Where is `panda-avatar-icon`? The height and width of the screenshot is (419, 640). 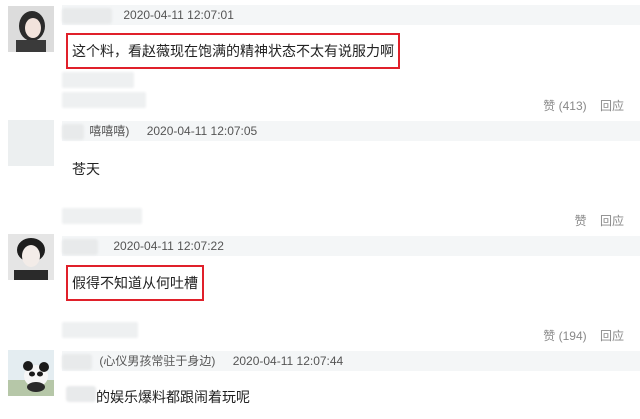
panda-avatar-icon is located at coordinates (31, 373).